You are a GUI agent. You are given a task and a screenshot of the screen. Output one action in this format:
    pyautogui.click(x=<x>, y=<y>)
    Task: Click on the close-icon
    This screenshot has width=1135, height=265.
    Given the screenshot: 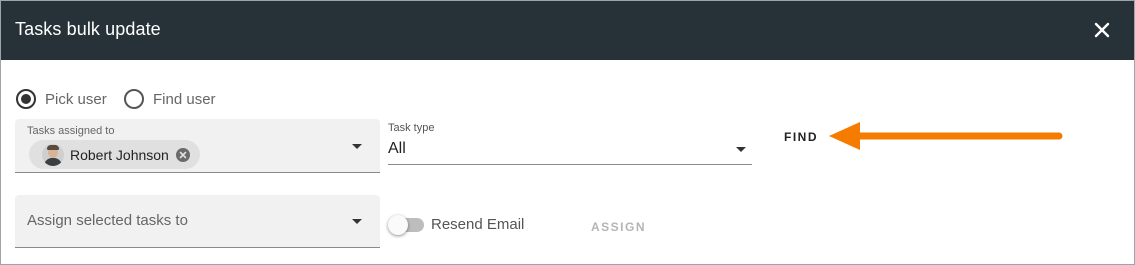 What is the action you would take?
    pyautogui.click(x=1102, y=30)
    